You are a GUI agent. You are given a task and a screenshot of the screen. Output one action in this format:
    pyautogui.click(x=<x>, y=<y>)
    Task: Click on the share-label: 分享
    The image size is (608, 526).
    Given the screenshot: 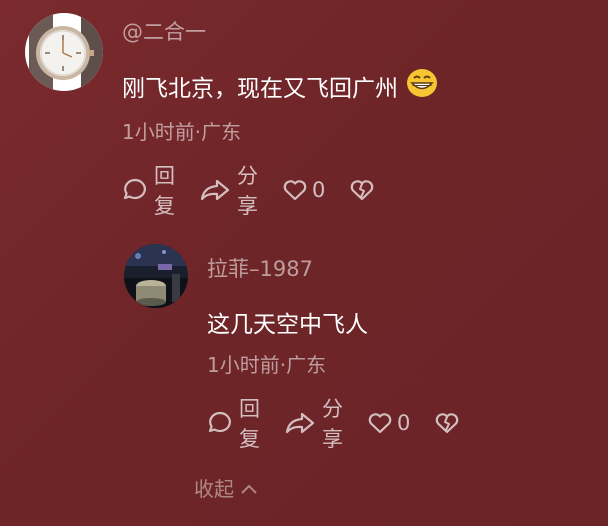 What is the action you would take?
    pyautogui.click(x=247, y=191)
    